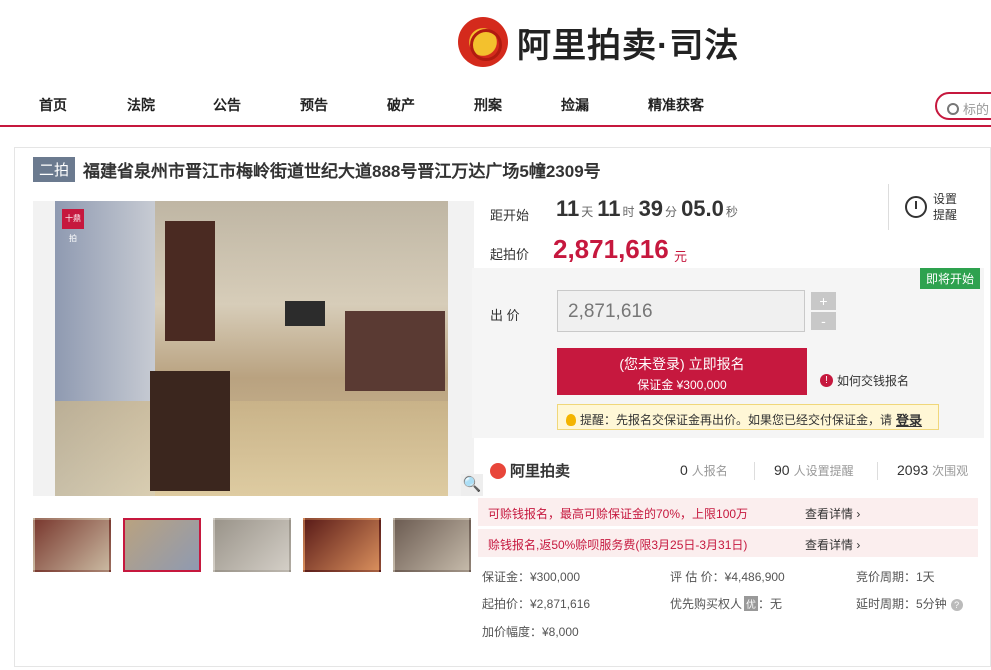 The height and width of the screenshot is (670, 991). I want to click on tip-text: 提醒：先报名交保证金再出价。如果您已经交付保证金，请, so click(736, 420).